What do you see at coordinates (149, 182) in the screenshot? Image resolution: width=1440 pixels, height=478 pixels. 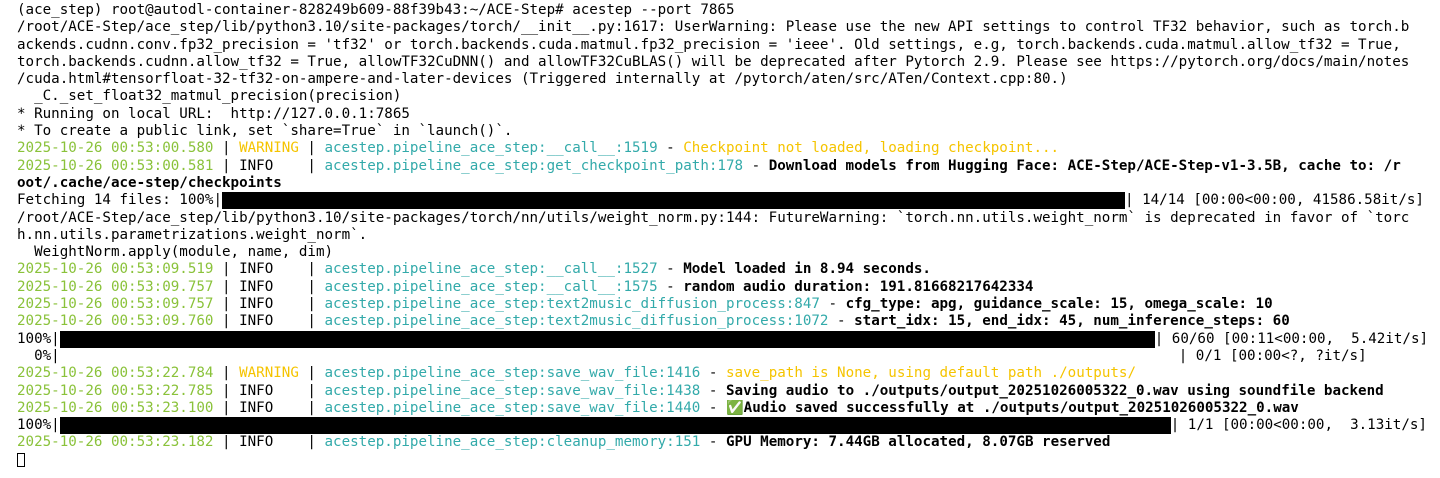 I see `log-wrap-line: oot/.cache/ace-step/checkpoints` at bounding box center [149, 182].